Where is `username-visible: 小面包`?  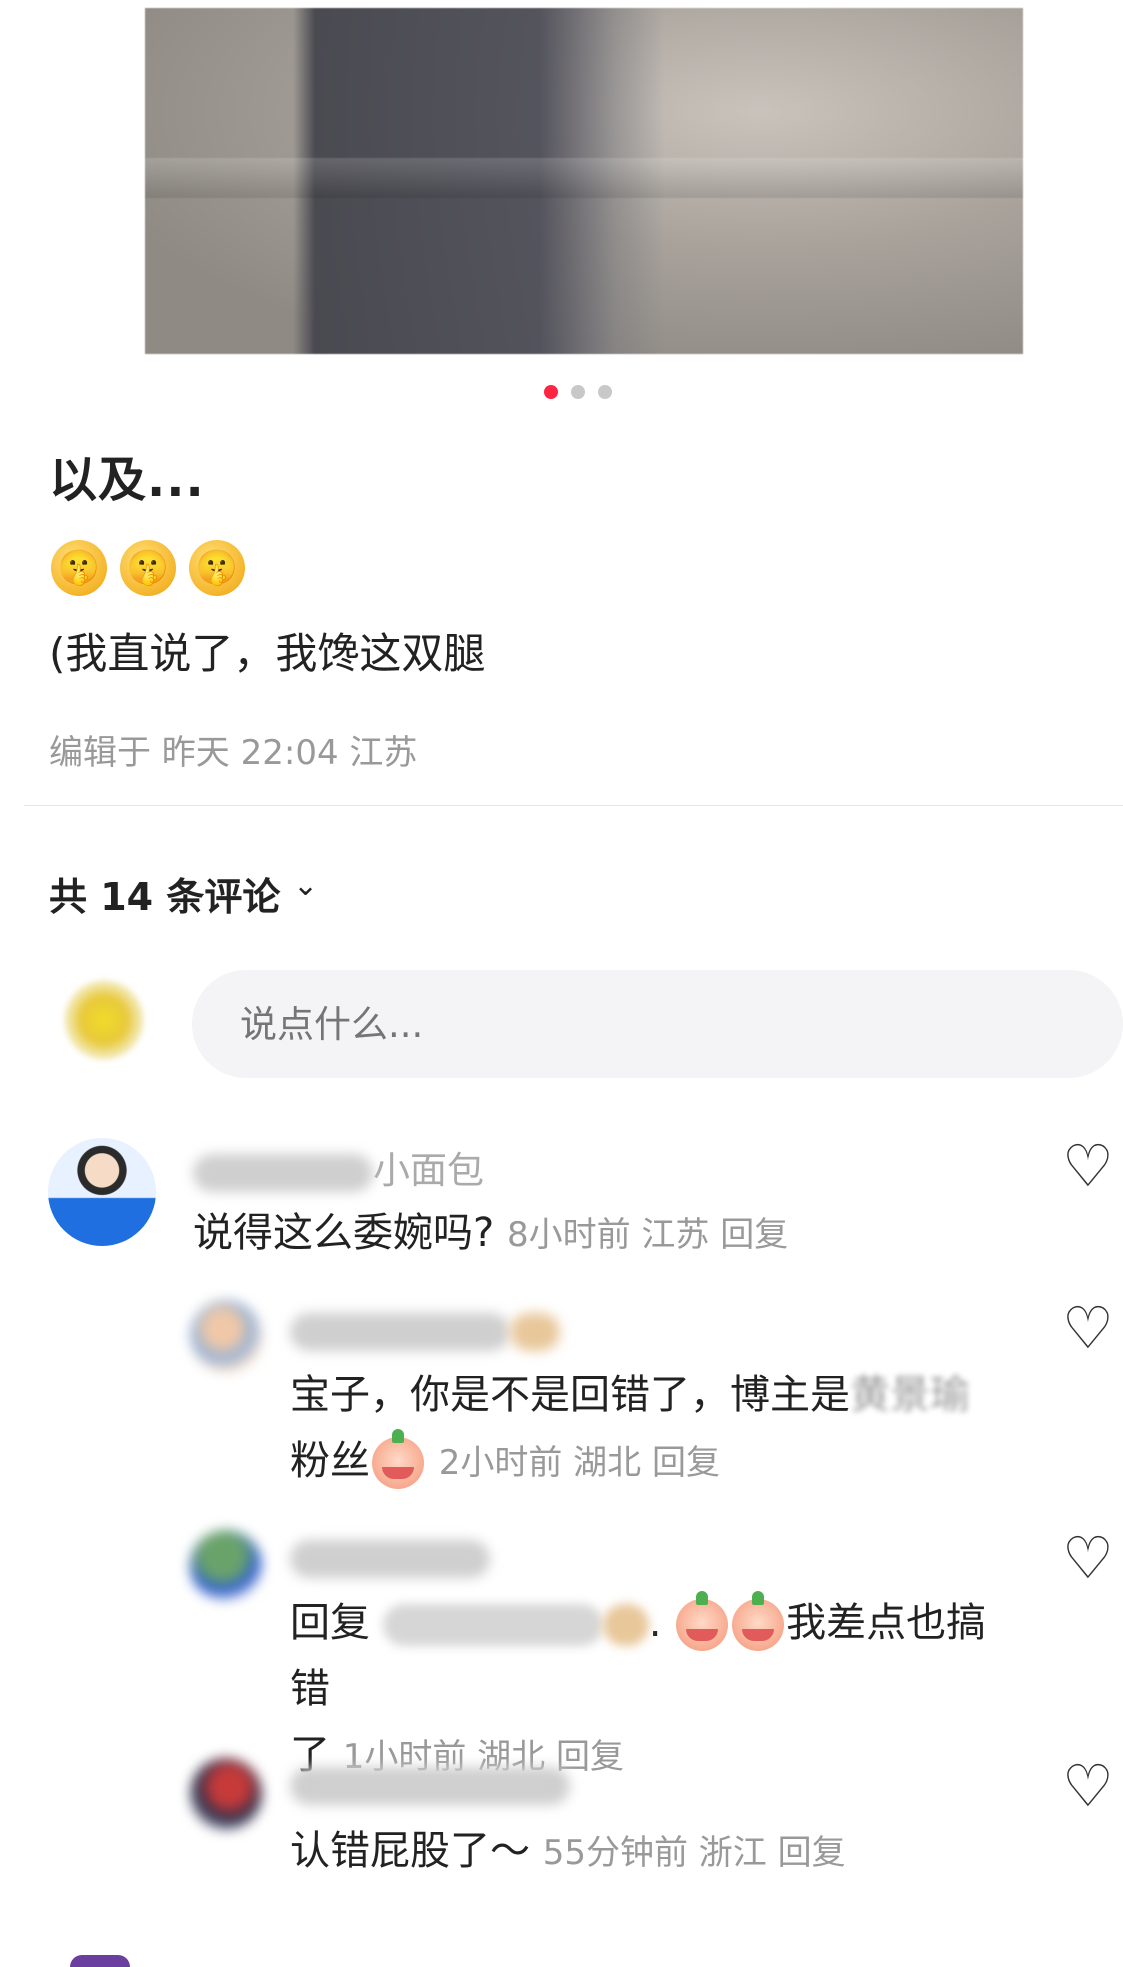
username-visible: 小面包 is located at coordinates (428, 1170).